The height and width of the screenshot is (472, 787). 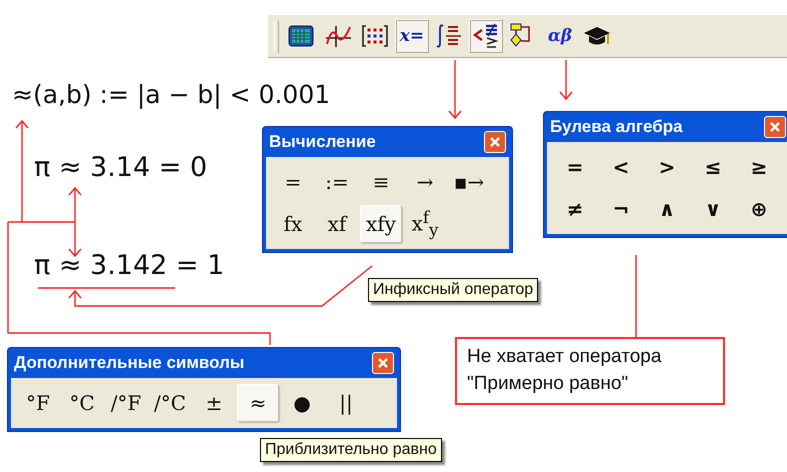 I want to click on matrix-icon, so click(x=375, y=36).